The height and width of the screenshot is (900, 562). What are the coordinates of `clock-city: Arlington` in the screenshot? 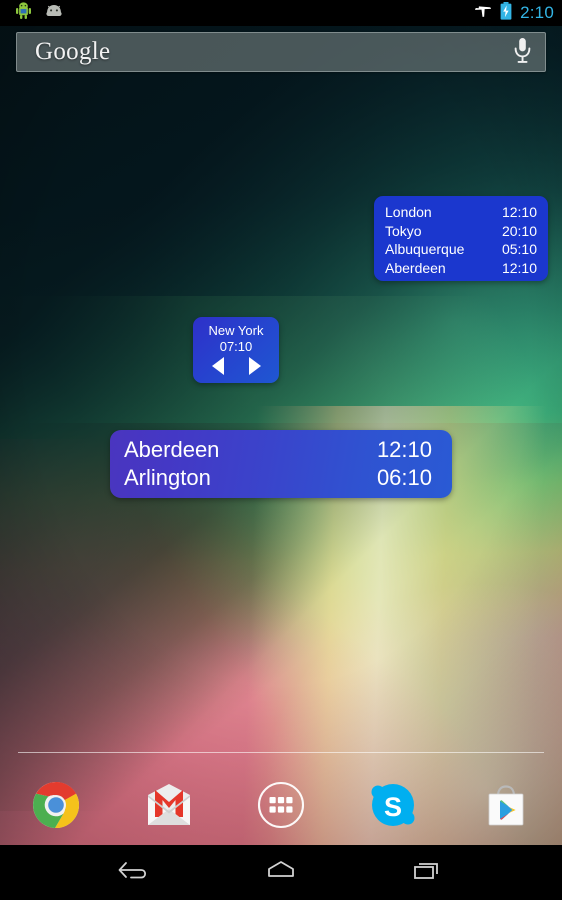 It's located at (167, 477).